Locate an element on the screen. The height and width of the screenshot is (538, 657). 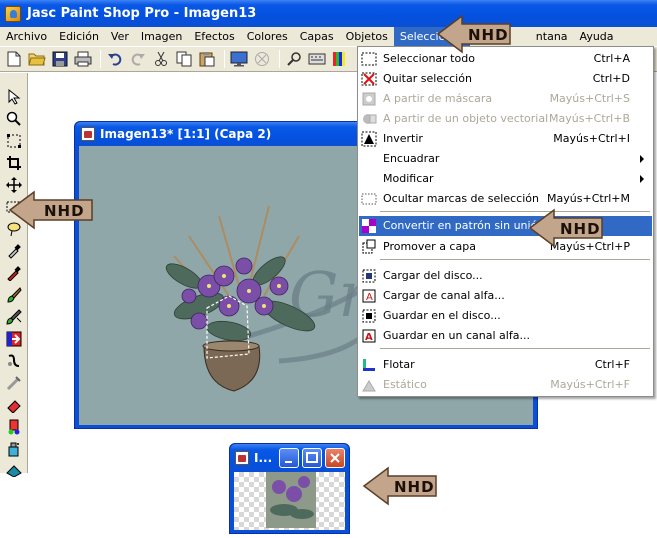
nhd-arrow-badge-tool: NHD is located at coordinates (50, 210).